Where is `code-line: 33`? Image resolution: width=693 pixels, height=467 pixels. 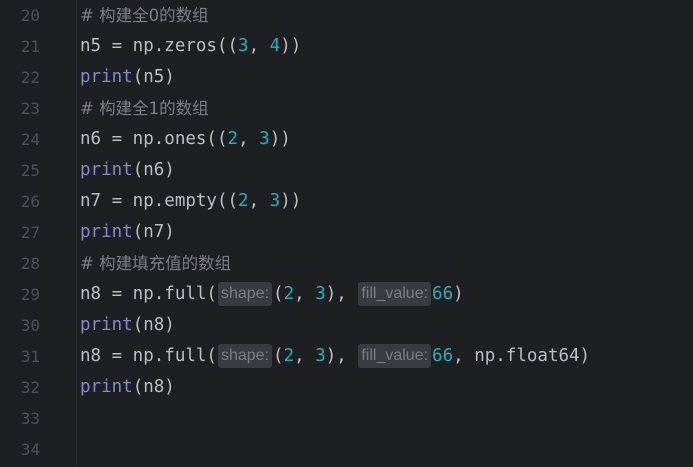 code-line: 33 is located at coordinates (346, 418).